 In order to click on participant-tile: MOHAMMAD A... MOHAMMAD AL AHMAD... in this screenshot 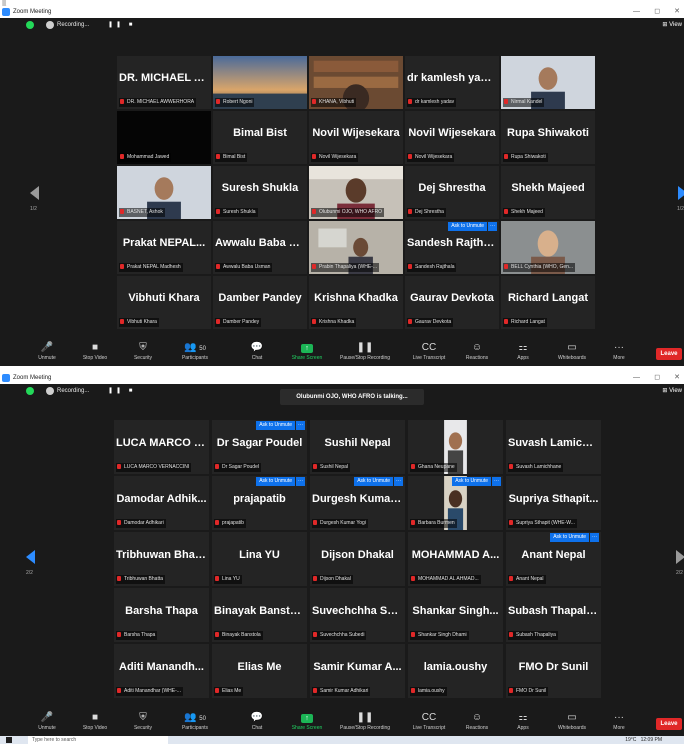, I will do `click(455, 559)`.